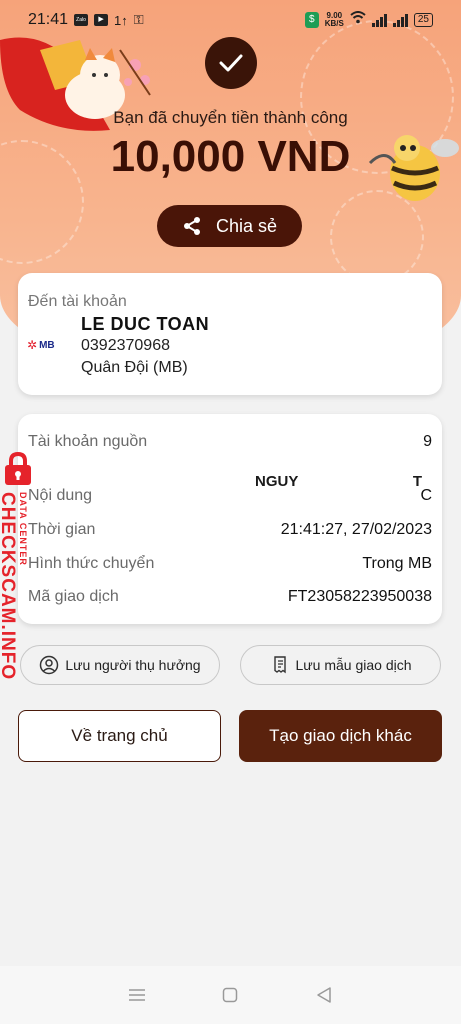  What do you see at coordinates (21, 567) in the screenshot?
I see `checkscam-watermark: DATA CENTER CHECKSCAM.INFO` at bounding box center [21, 567].